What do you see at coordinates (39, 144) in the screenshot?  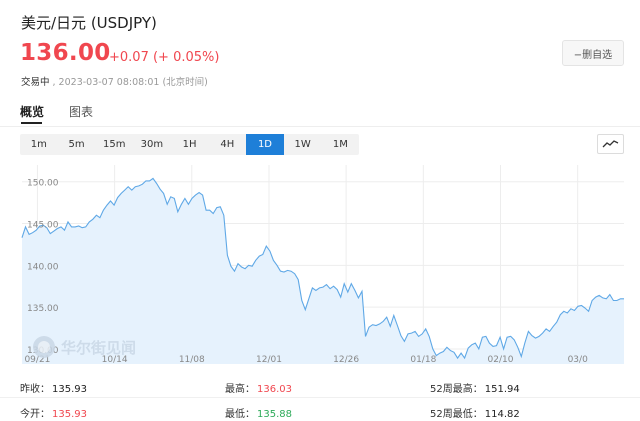 I see `period-1m: 1m` at bounding box center [39, 144].